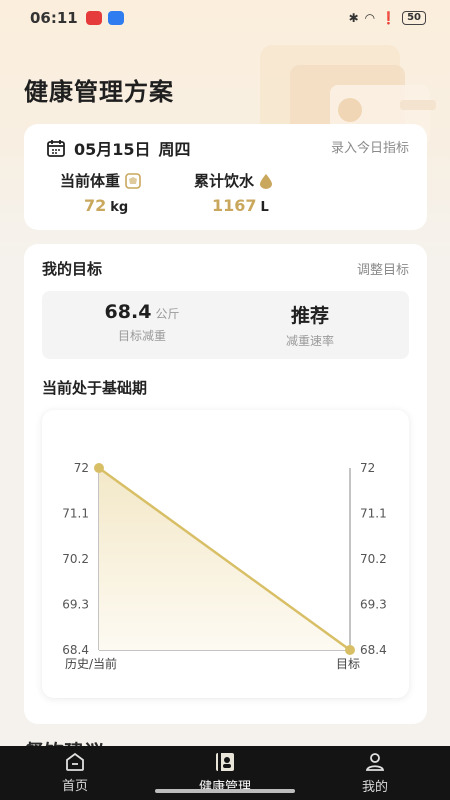 The width and height of the screenshot is (450, 800). What do you see at coordinates (370, 146) in the screenshot?
I see `record-today-link: 录入今日指标` at bounding box center [370, 146].